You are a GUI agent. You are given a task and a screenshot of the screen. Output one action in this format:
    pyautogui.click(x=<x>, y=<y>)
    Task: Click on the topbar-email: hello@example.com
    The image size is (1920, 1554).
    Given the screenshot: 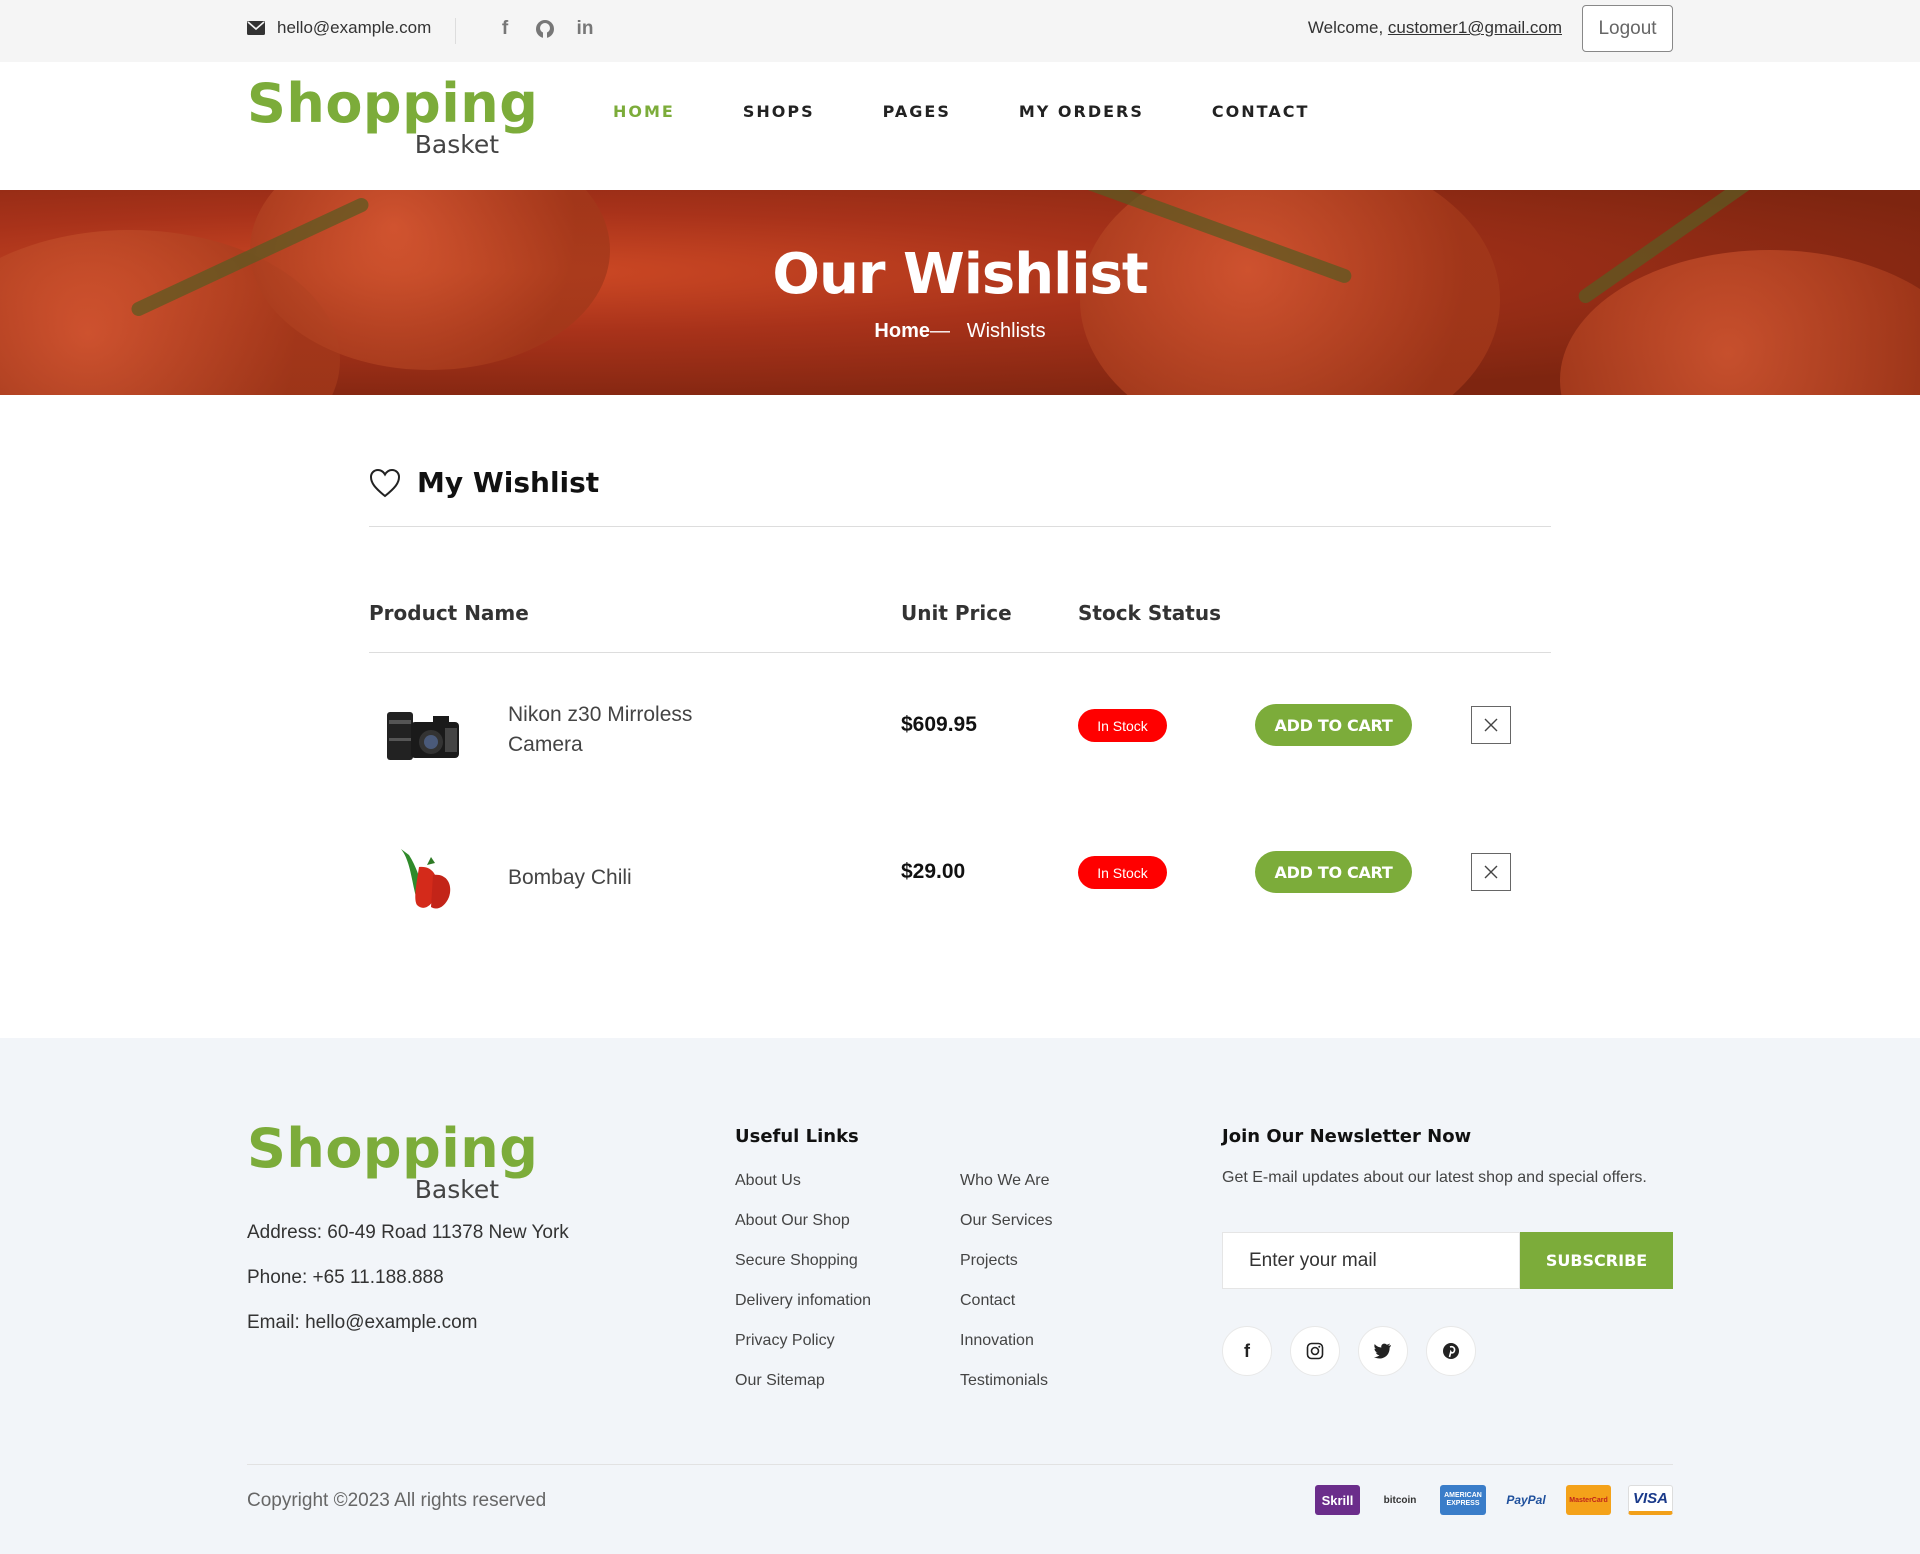 What is the action you would take?
    pyautogui.click(x=339, y=28)
    